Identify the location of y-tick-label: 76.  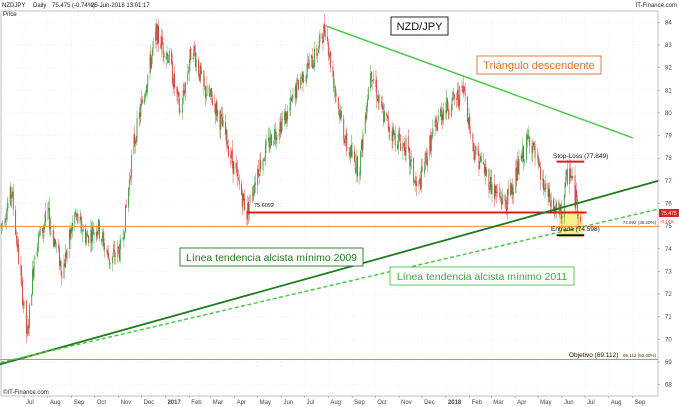
(668, 205).